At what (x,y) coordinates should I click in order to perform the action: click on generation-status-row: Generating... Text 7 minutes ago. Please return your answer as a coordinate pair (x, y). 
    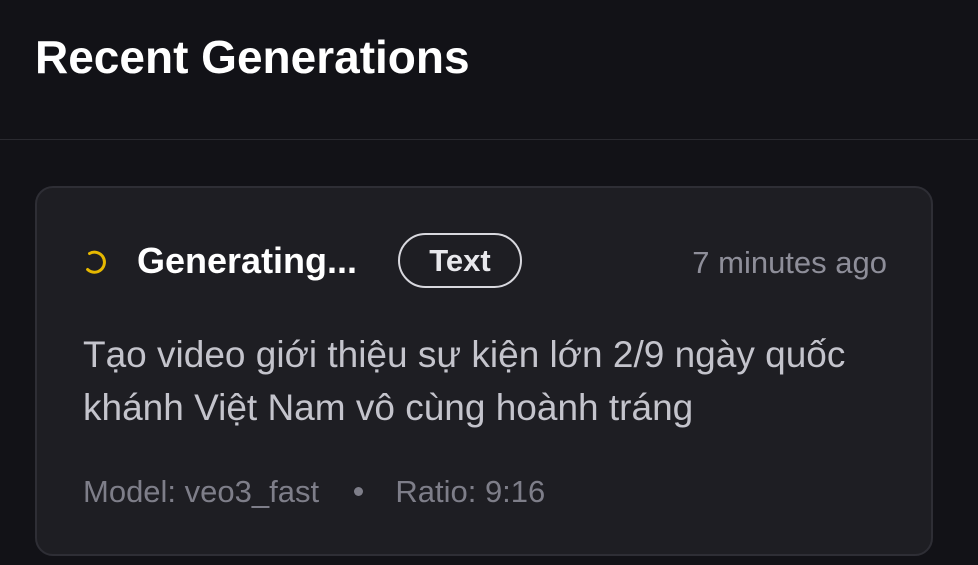
    Looking at the image, I should click on (485, 262).